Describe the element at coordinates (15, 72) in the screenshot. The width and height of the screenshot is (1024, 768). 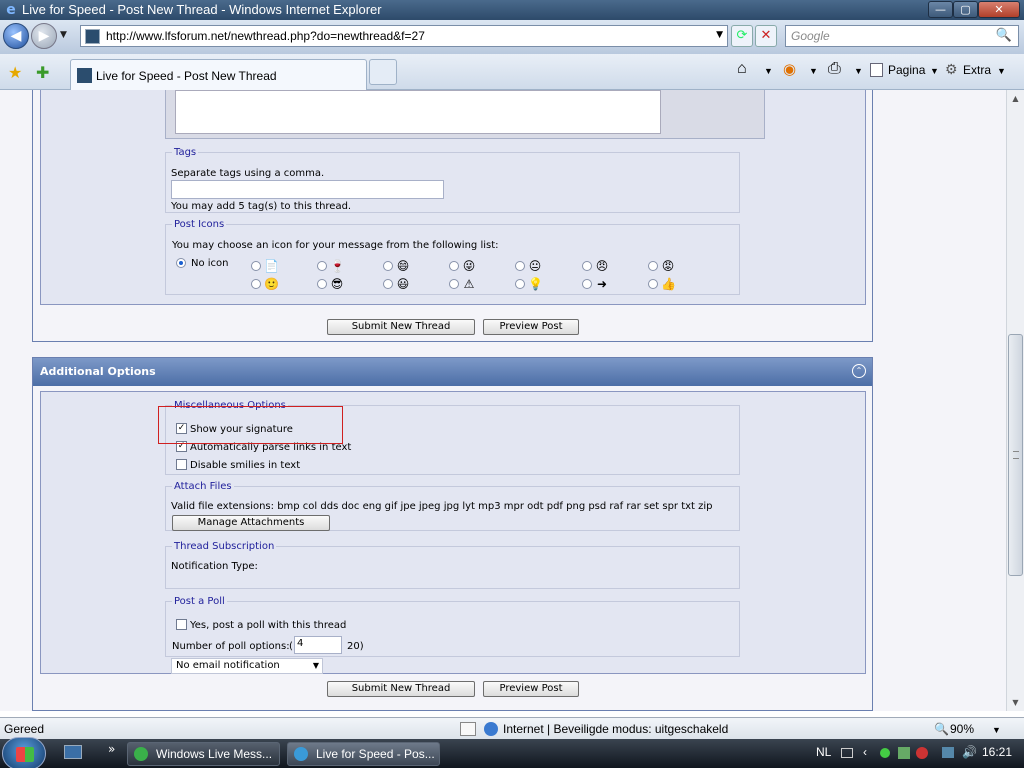
I see `favorites-star-icon: ★` at that location.